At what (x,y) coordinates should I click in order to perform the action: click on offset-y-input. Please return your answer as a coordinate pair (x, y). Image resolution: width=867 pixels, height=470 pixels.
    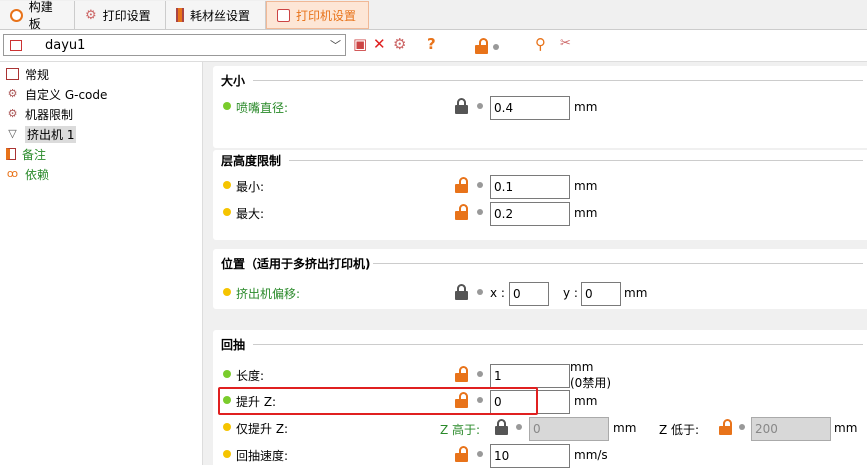
    Looking at the image, I should click on (601, 294).